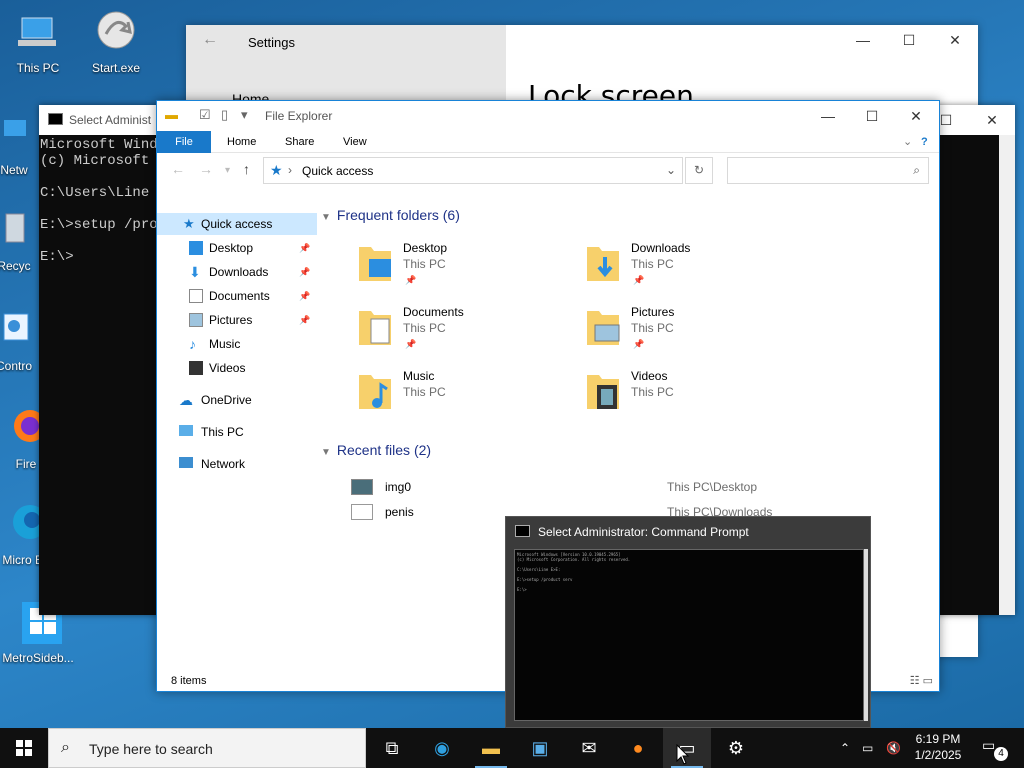  What do you see at coordinates (237, 272) in the screenshot?
I see `nav-downloads: ⬇ Downloads 📌` at bounding box center [237, 272].